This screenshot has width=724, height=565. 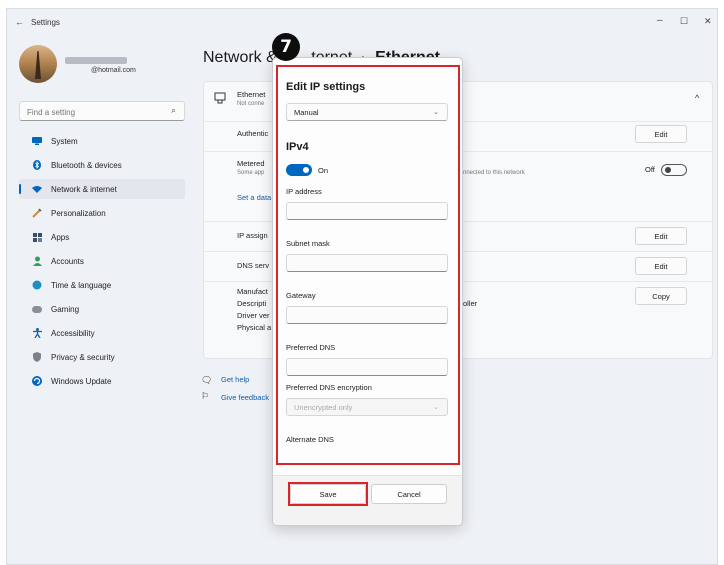 I want to click on sidebar-item-label: Apps, so click(x=60, y=237).